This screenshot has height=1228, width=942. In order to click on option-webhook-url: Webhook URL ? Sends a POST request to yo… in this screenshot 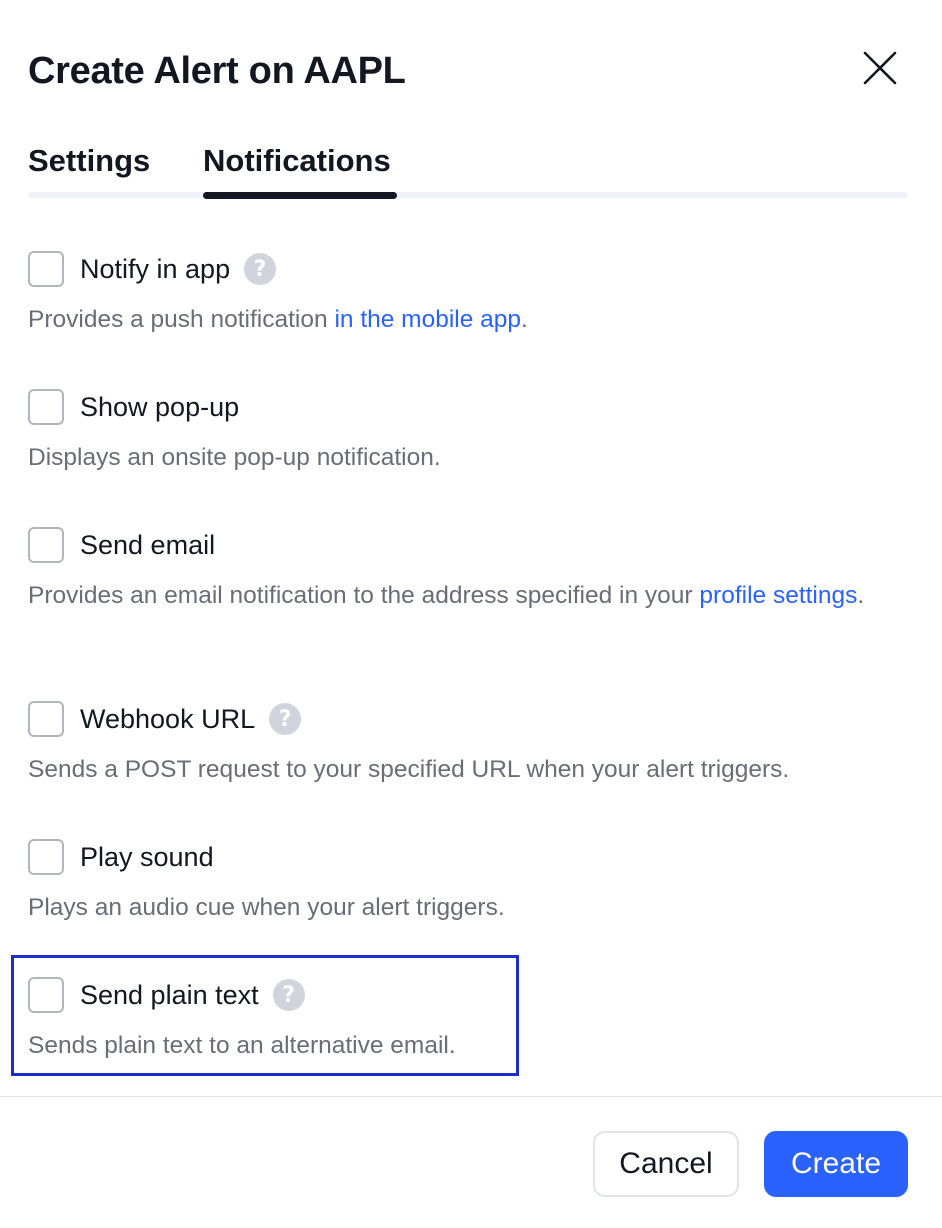, I will do `click(468, 743)`.